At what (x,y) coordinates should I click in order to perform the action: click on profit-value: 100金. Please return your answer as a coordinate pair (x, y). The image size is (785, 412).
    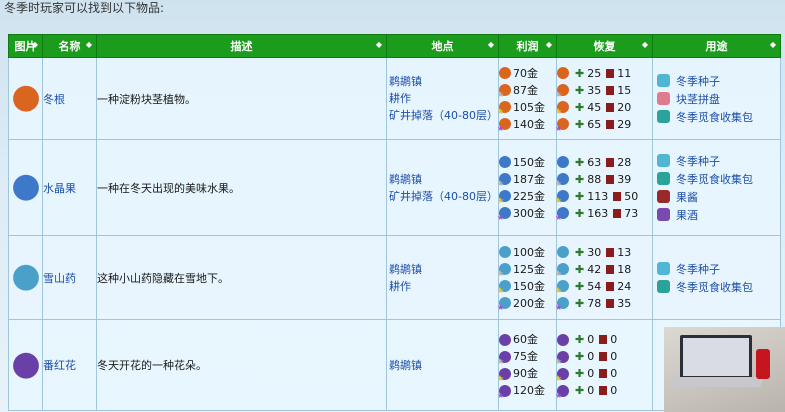
    Looking at the image, I should click on (529, 252).